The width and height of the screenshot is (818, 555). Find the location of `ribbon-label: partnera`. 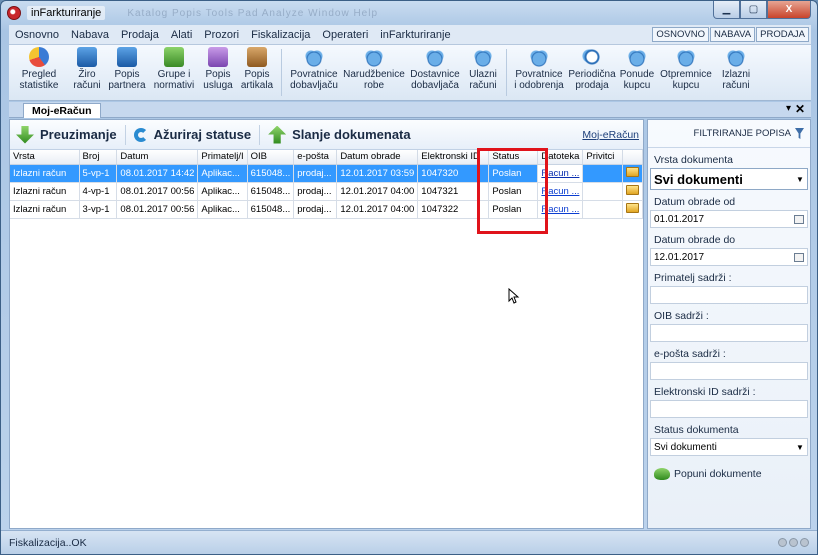

ribbon-label: partnera is located at coordinates (127, 85).